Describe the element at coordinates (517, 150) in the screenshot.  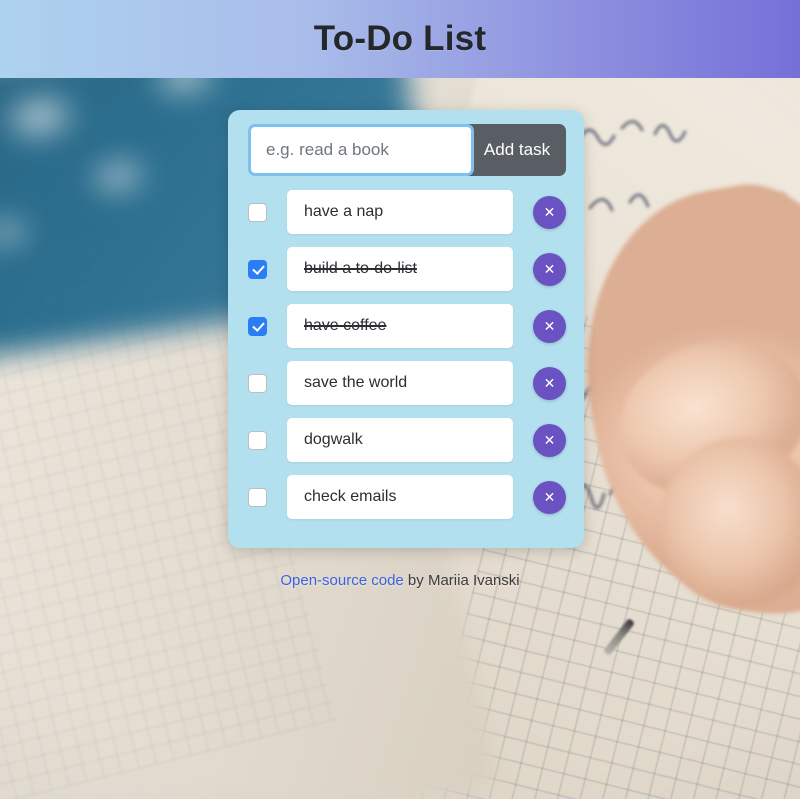
I see `add-task-button: Add task` at that location.